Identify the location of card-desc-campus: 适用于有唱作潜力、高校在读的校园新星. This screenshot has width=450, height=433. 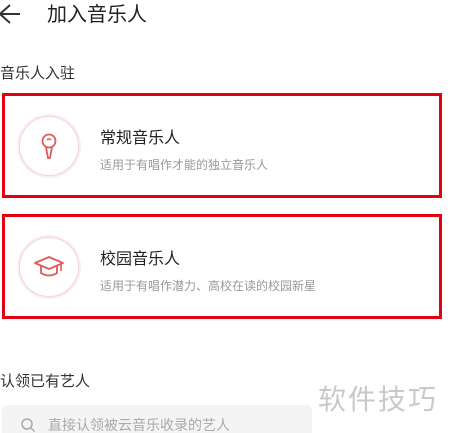
(208, 286).